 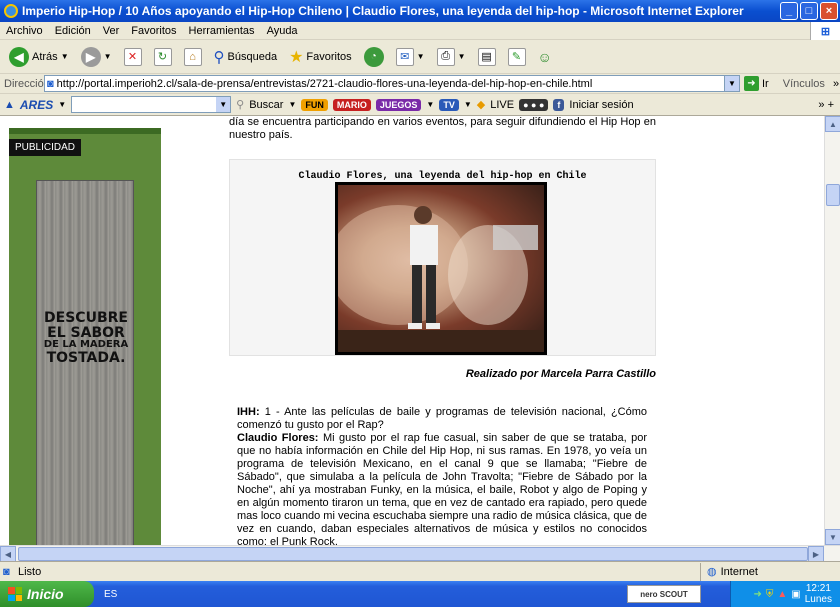 What do you see at coordinates (404, 56) in the screenshot?
I see `mail-icon: ✉` at bounding box center [404, 56].